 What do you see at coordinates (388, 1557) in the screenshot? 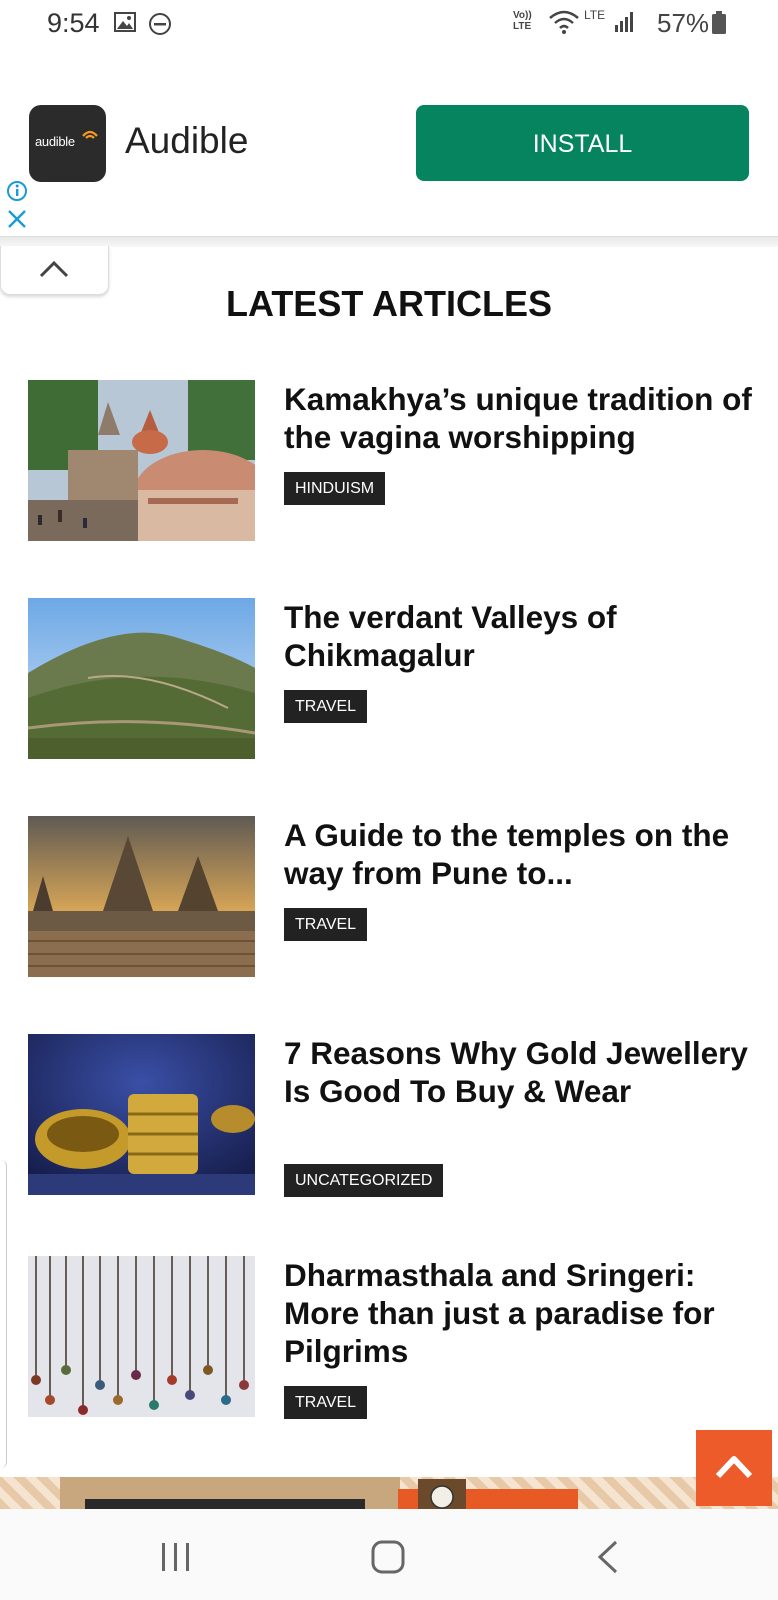
I see `home-icon` at bounding box center [388, 1557].